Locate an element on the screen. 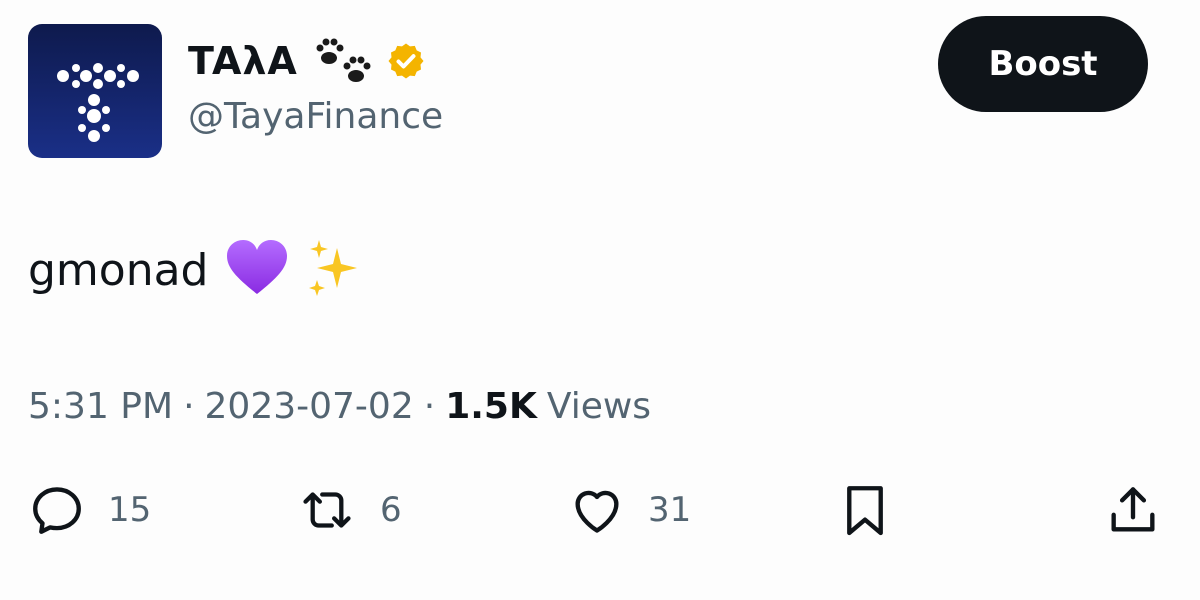 The width and height of the screenshot is (1200, 600). like-heart-icon is located at coordinates (597, 510).